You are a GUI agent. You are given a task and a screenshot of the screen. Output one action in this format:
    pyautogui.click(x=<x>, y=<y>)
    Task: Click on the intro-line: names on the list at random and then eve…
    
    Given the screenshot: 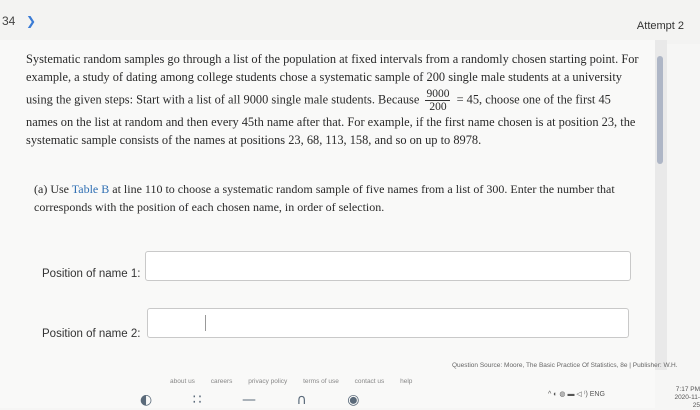 What is the action you would take?
    pyautogui.click(x=331, y=122)
    